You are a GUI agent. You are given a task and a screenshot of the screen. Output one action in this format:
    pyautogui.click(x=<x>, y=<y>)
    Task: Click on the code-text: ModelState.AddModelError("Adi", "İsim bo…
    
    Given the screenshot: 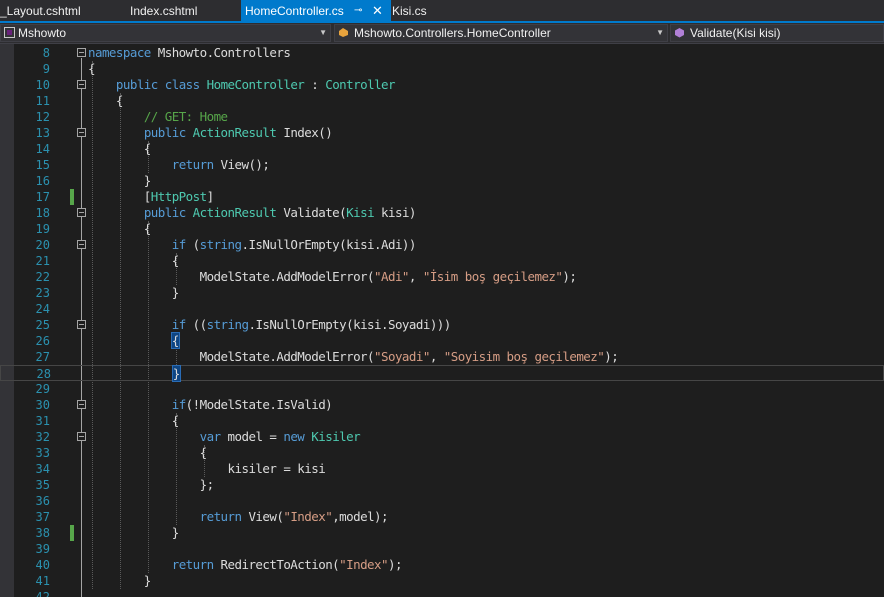 What is the action you would take?
    pyautogui.click(x=332, y=276)
    